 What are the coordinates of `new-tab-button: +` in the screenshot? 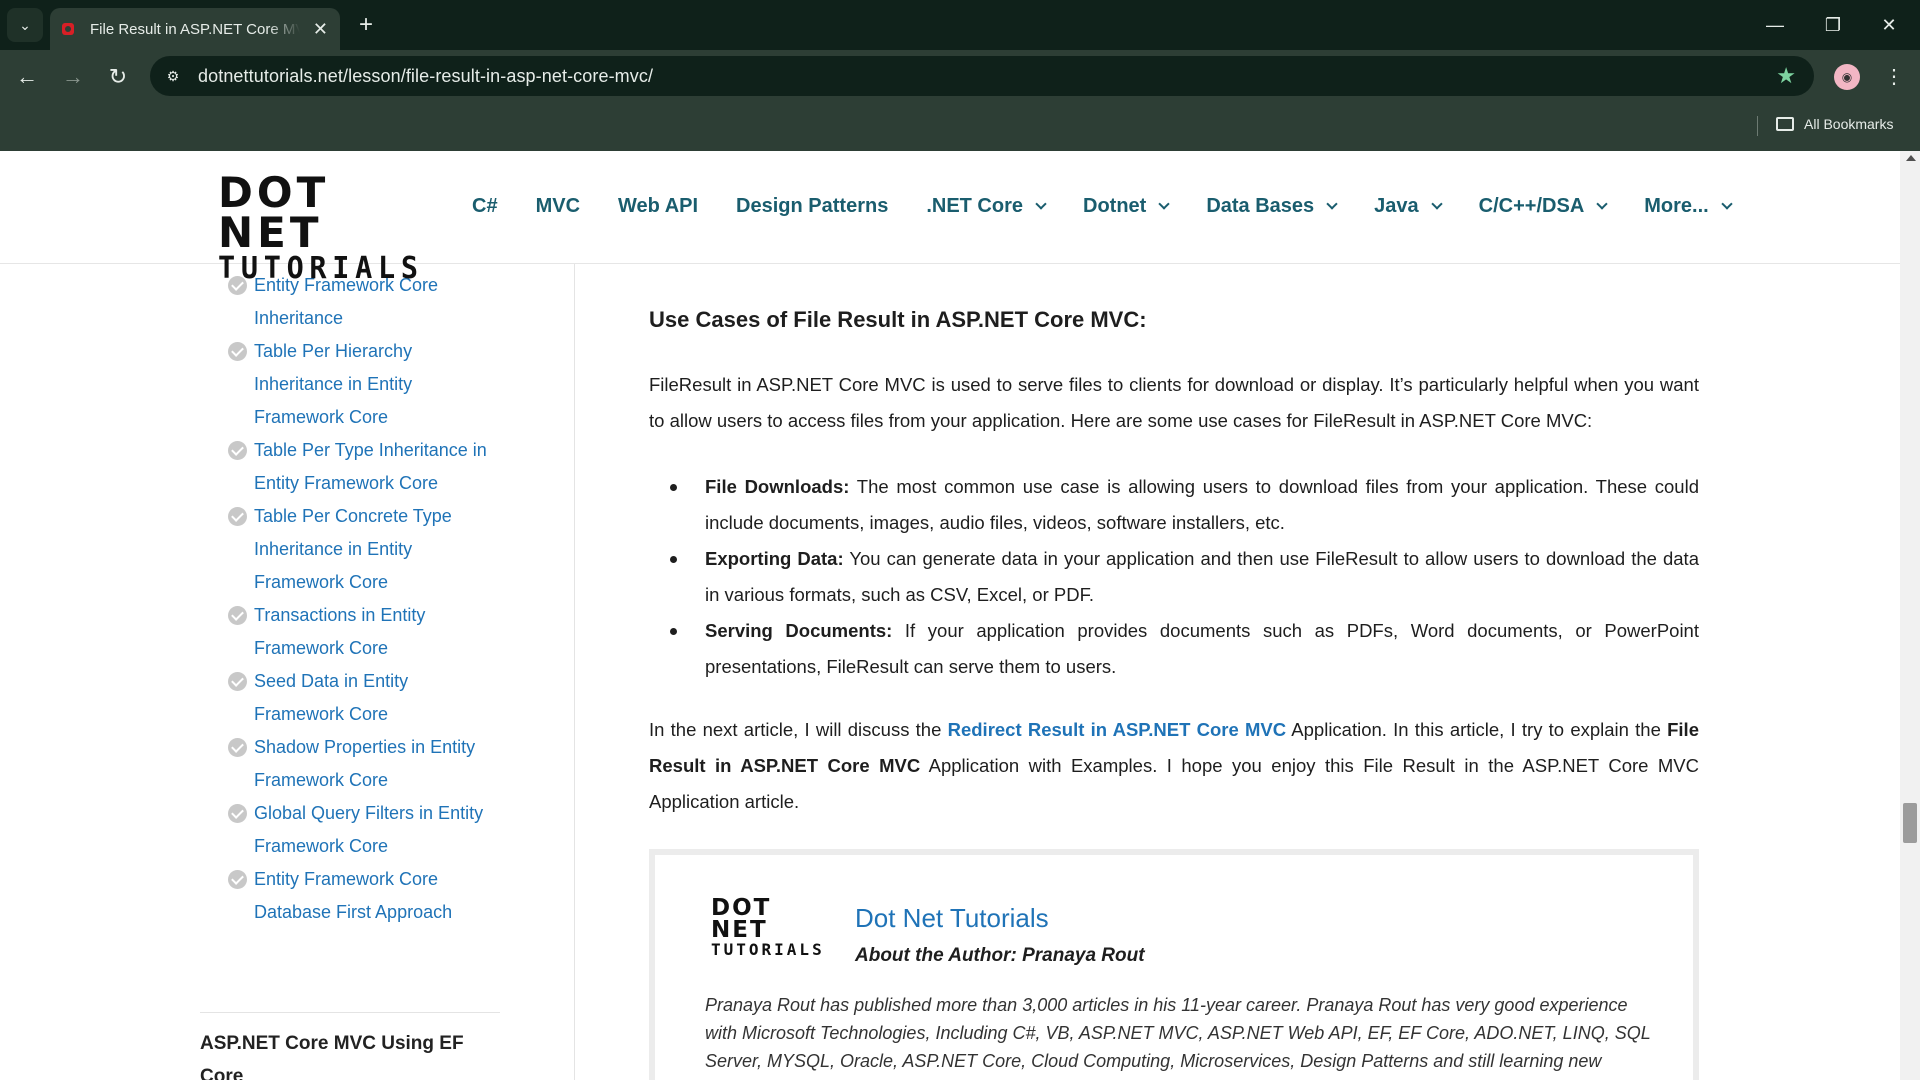 It's located at (366, 26).